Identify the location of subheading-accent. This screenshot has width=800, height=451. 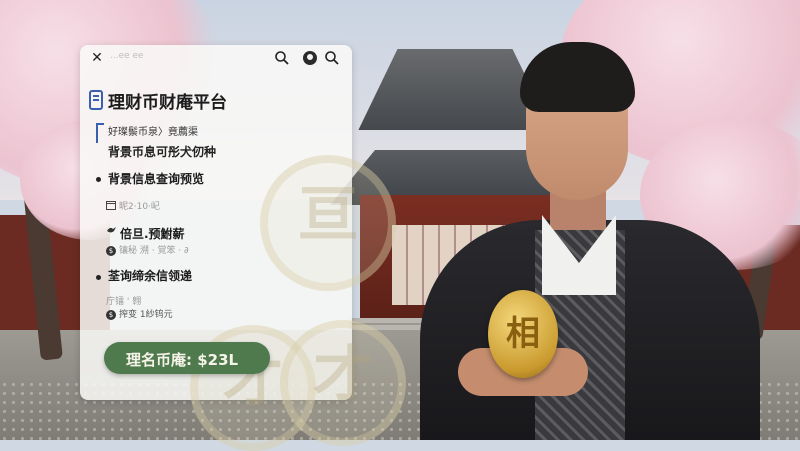
(100, 133).